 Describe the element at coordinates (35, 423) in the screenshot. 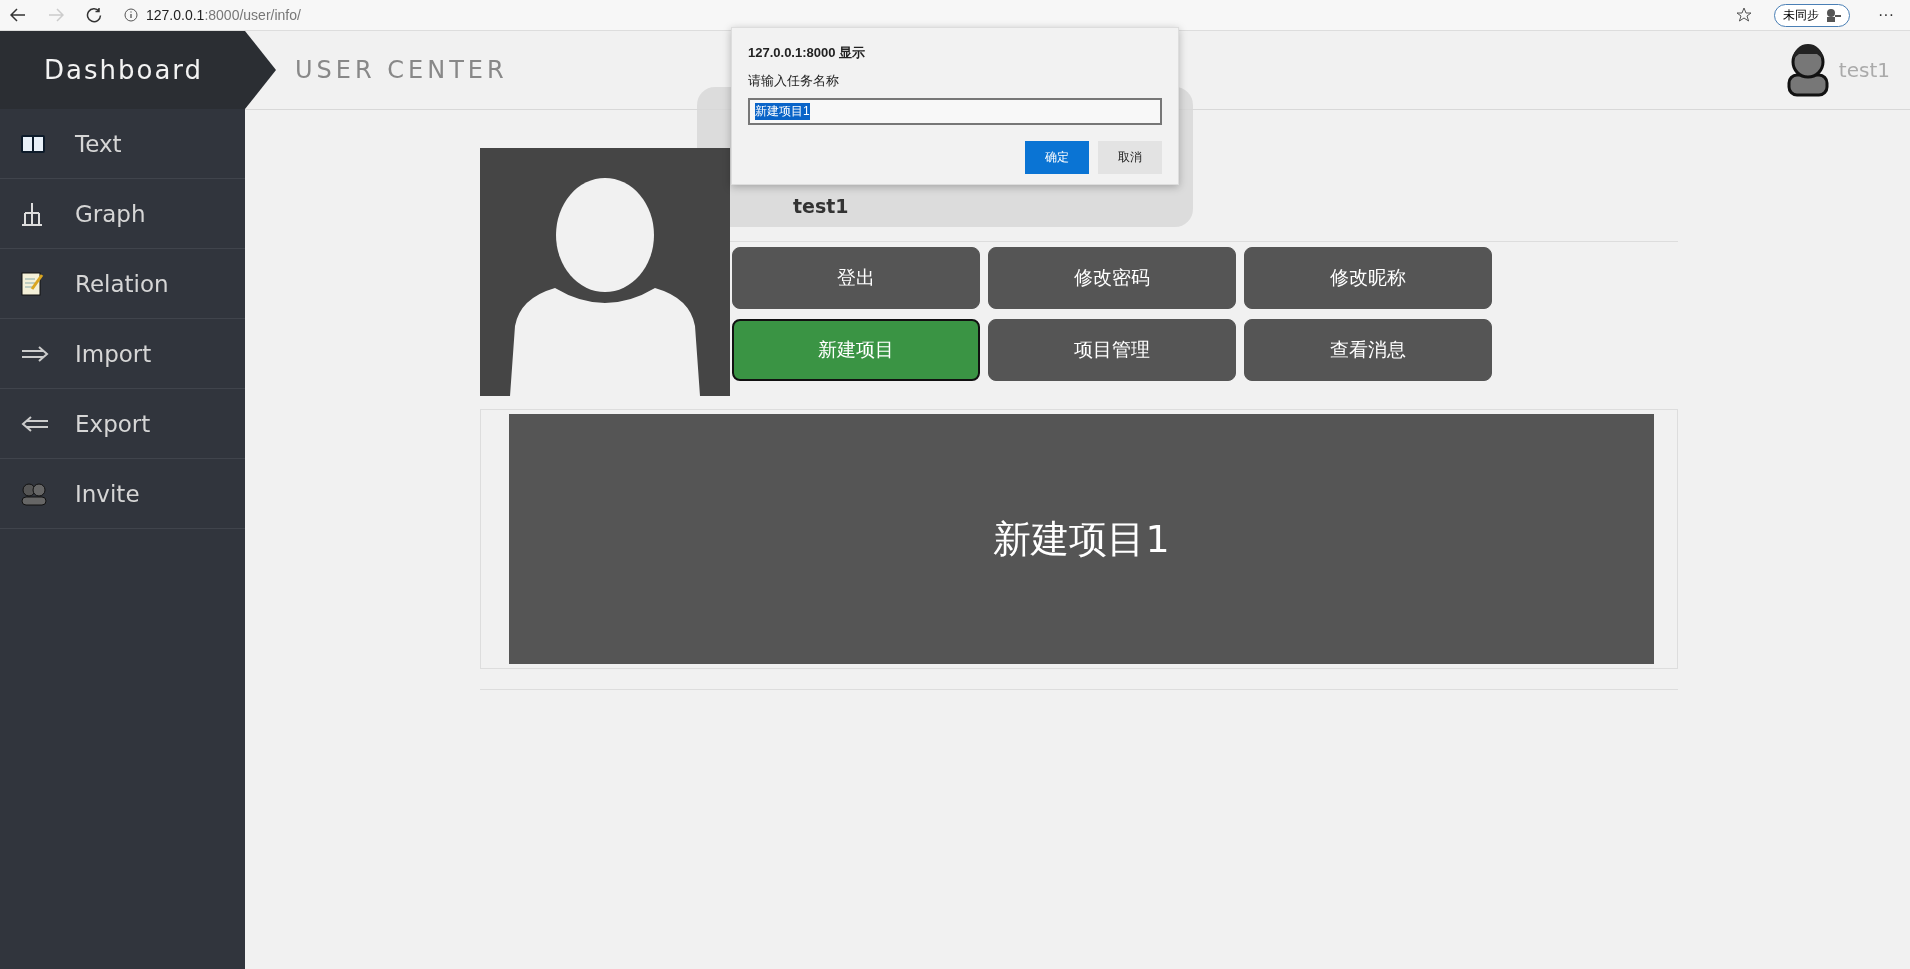

I see `left-arrow-icon` at that location.